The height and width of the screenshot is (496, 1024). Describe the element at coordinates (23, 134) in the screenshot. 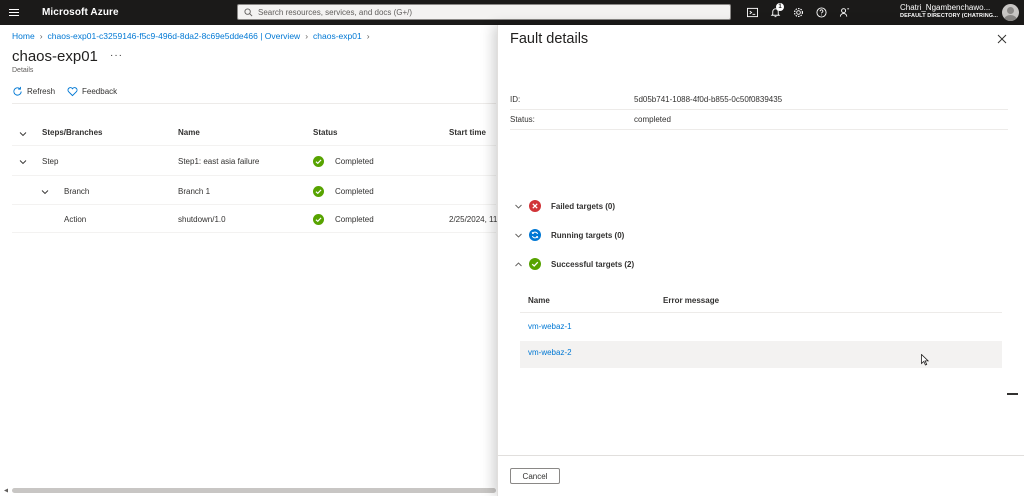

I see `collapse-all-chevron-icon` at that location.